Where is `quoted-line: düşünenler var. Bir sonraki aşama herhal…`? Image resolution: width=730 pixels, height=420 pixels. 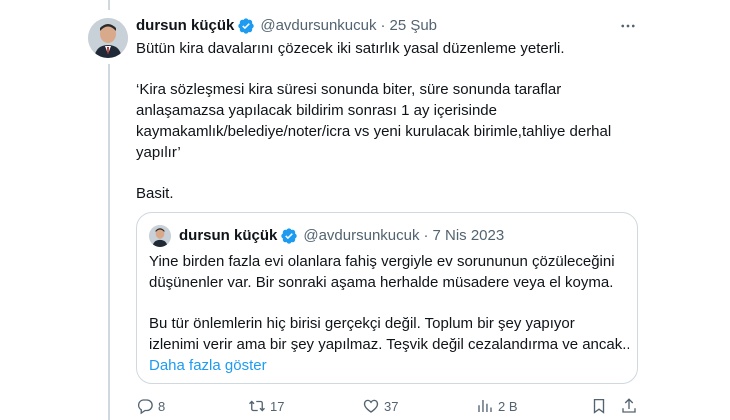
quoted-line: düşünenler var. Bir sonraki aşama herhal… is located at coordinates (381, 282).